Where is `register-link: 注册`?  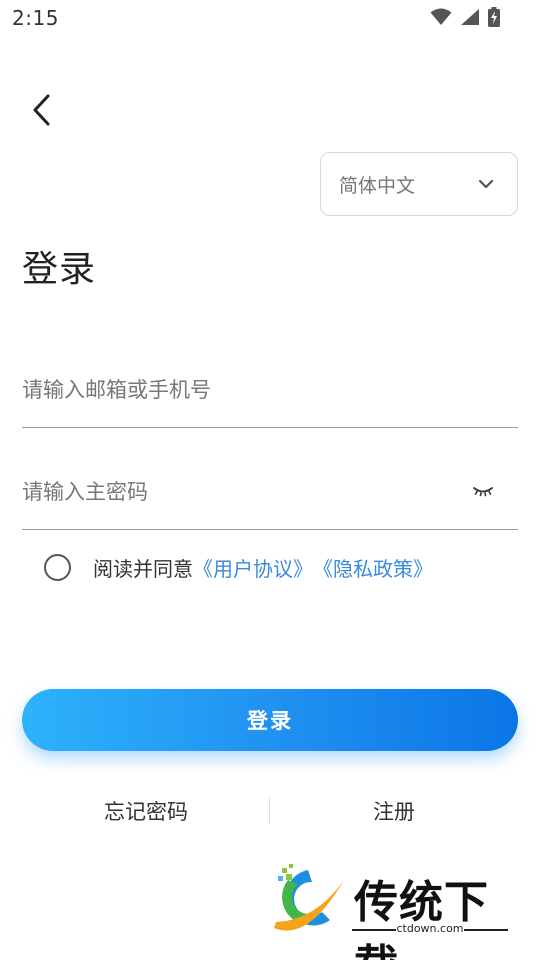
register-link: 注册 is located at coordinates (394, 811).